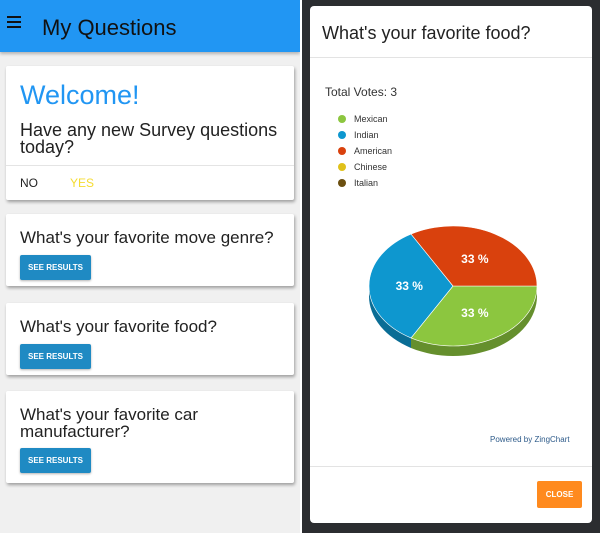  I want to click on hamburger-menu-icon, so click(14, 22).